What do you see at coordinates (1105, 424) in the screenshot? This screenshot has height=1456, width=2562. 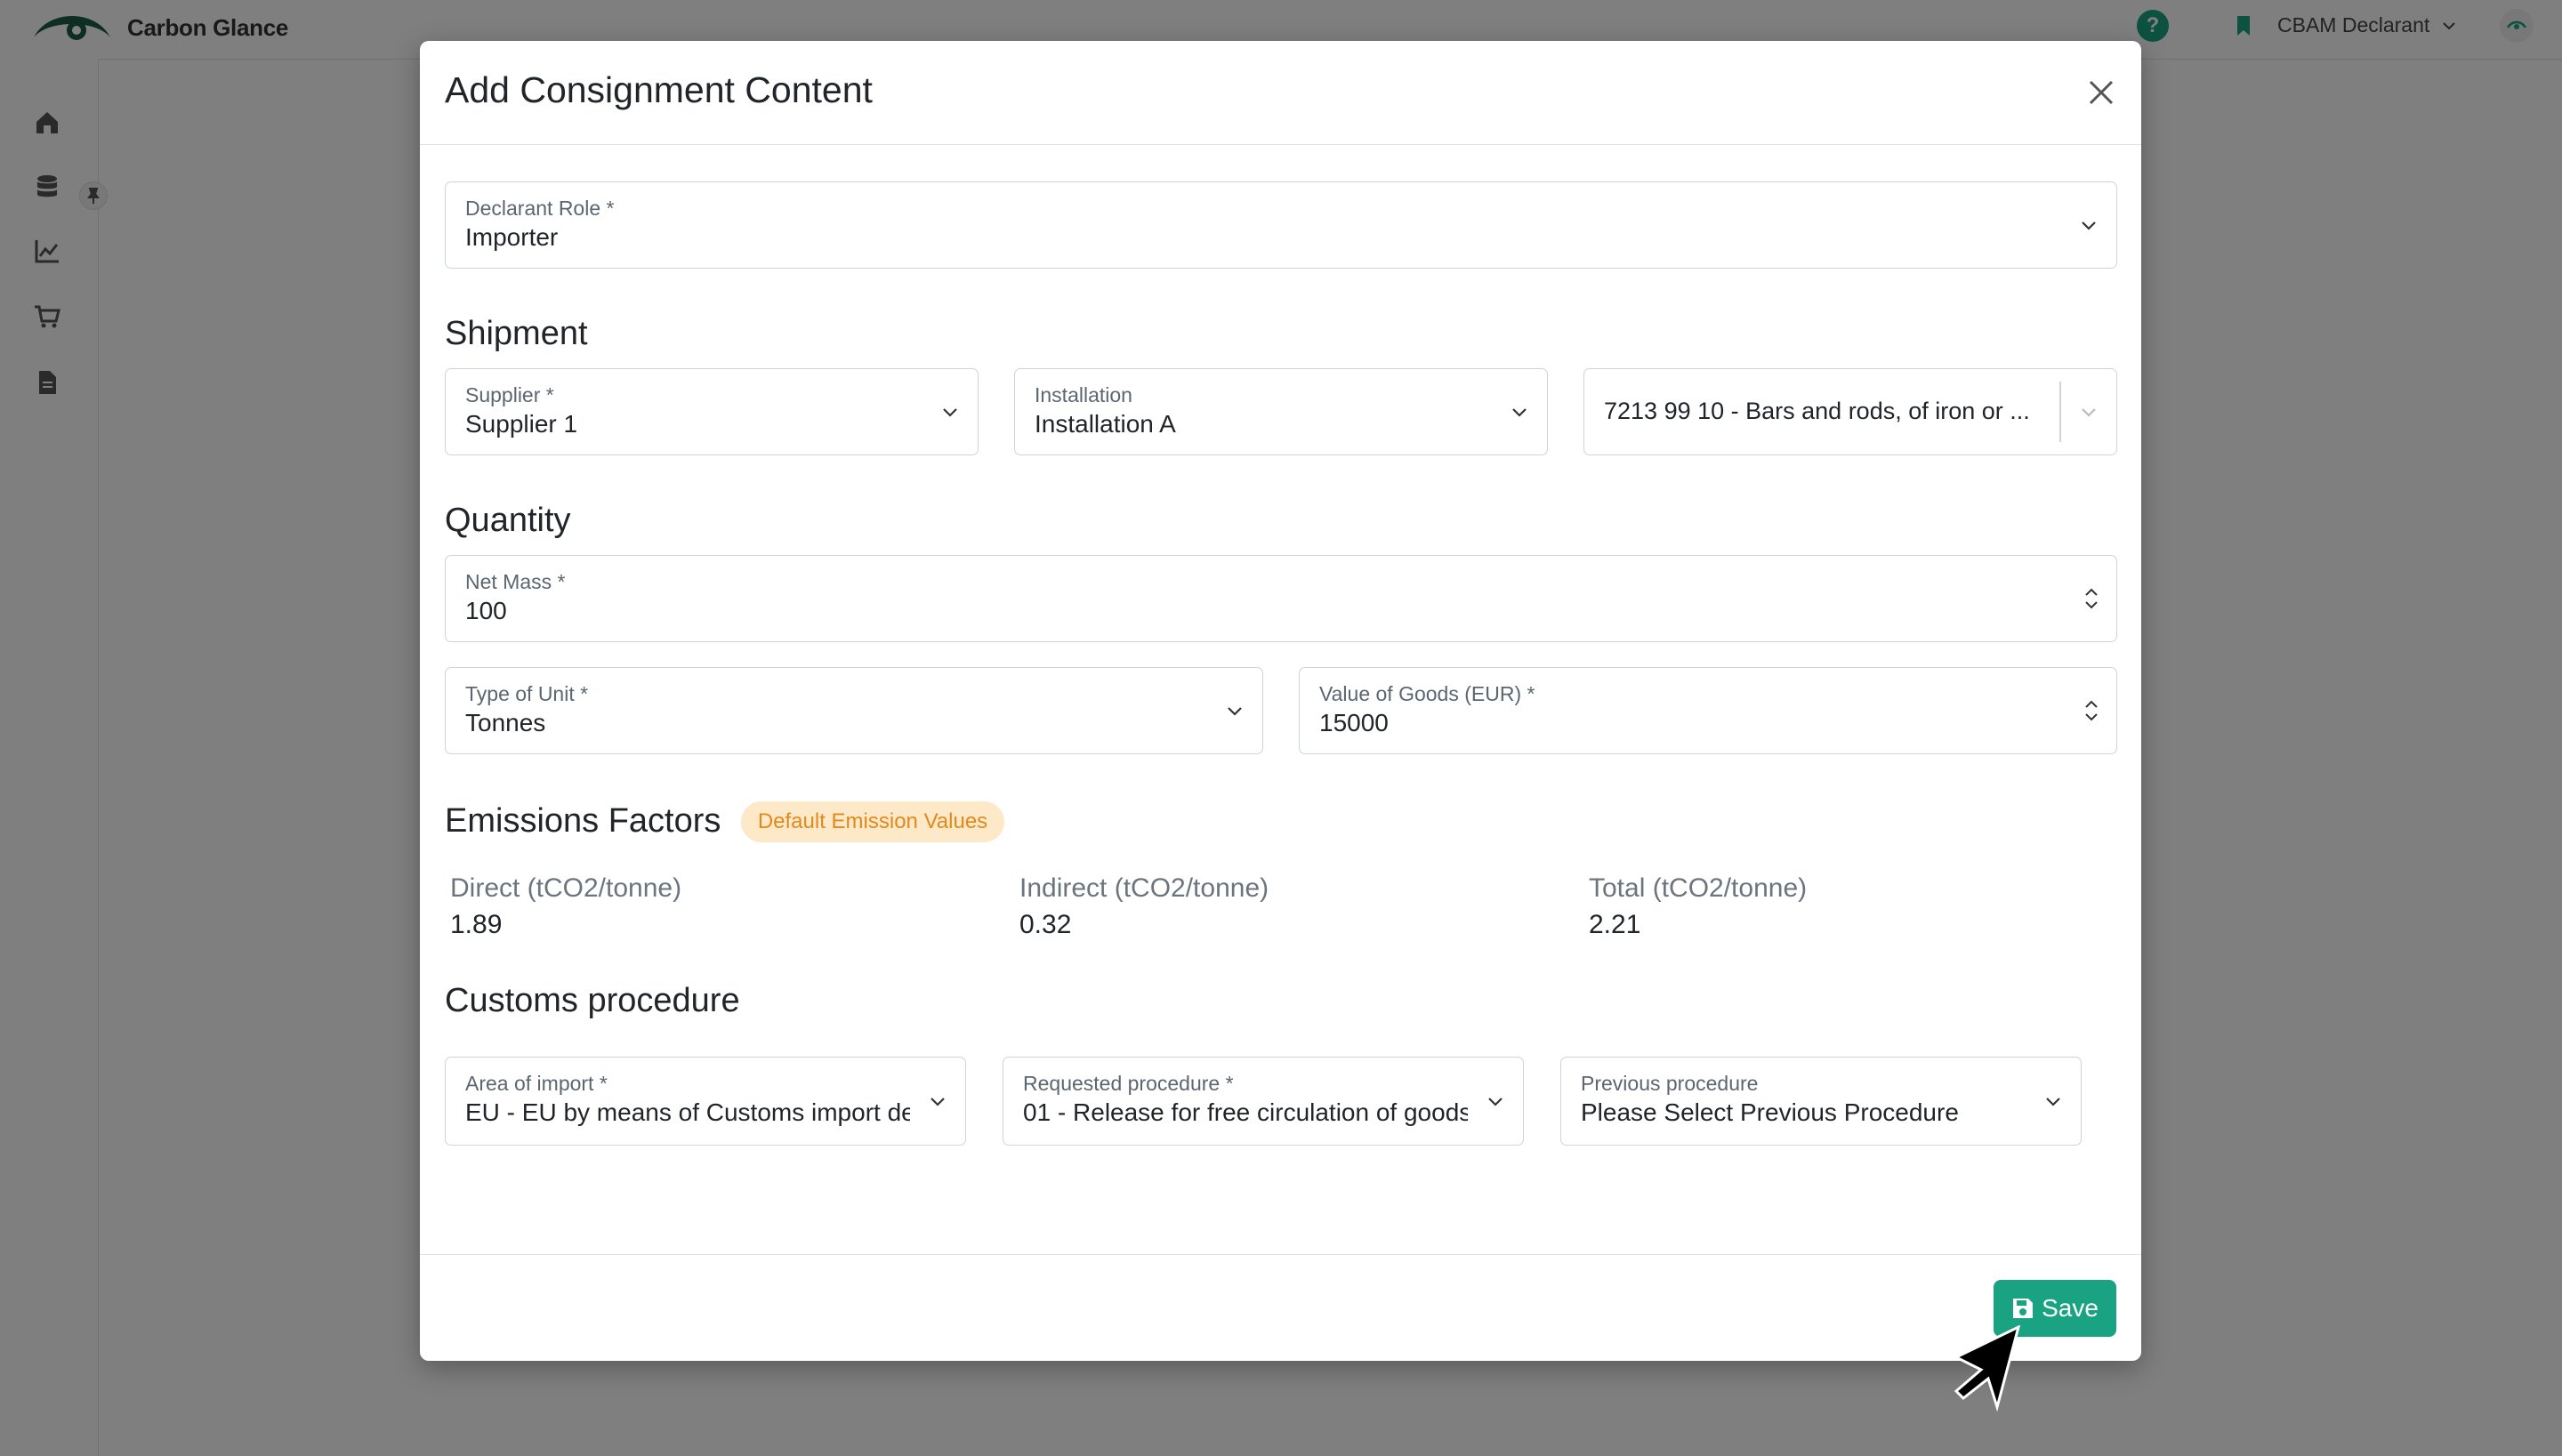 I see `installation-value: Installation A` at bounding box center [1105, 424].